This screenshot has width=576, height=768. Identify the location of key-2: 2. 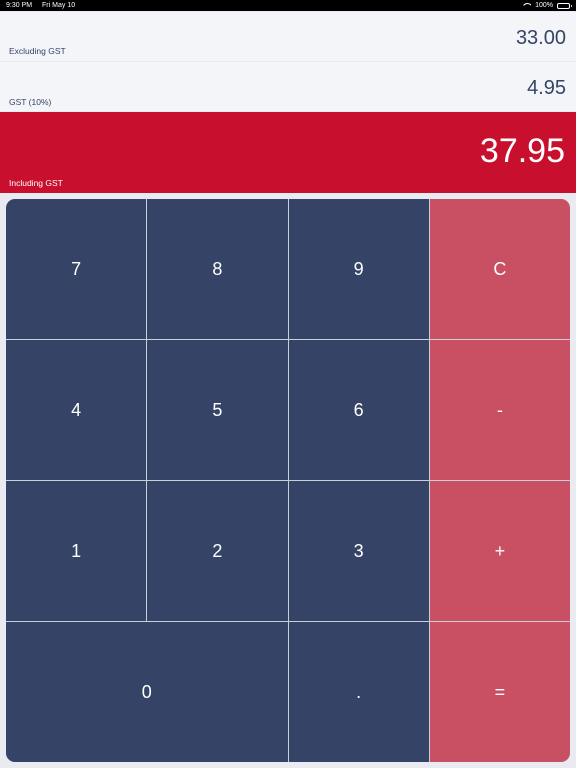
(217, 551).